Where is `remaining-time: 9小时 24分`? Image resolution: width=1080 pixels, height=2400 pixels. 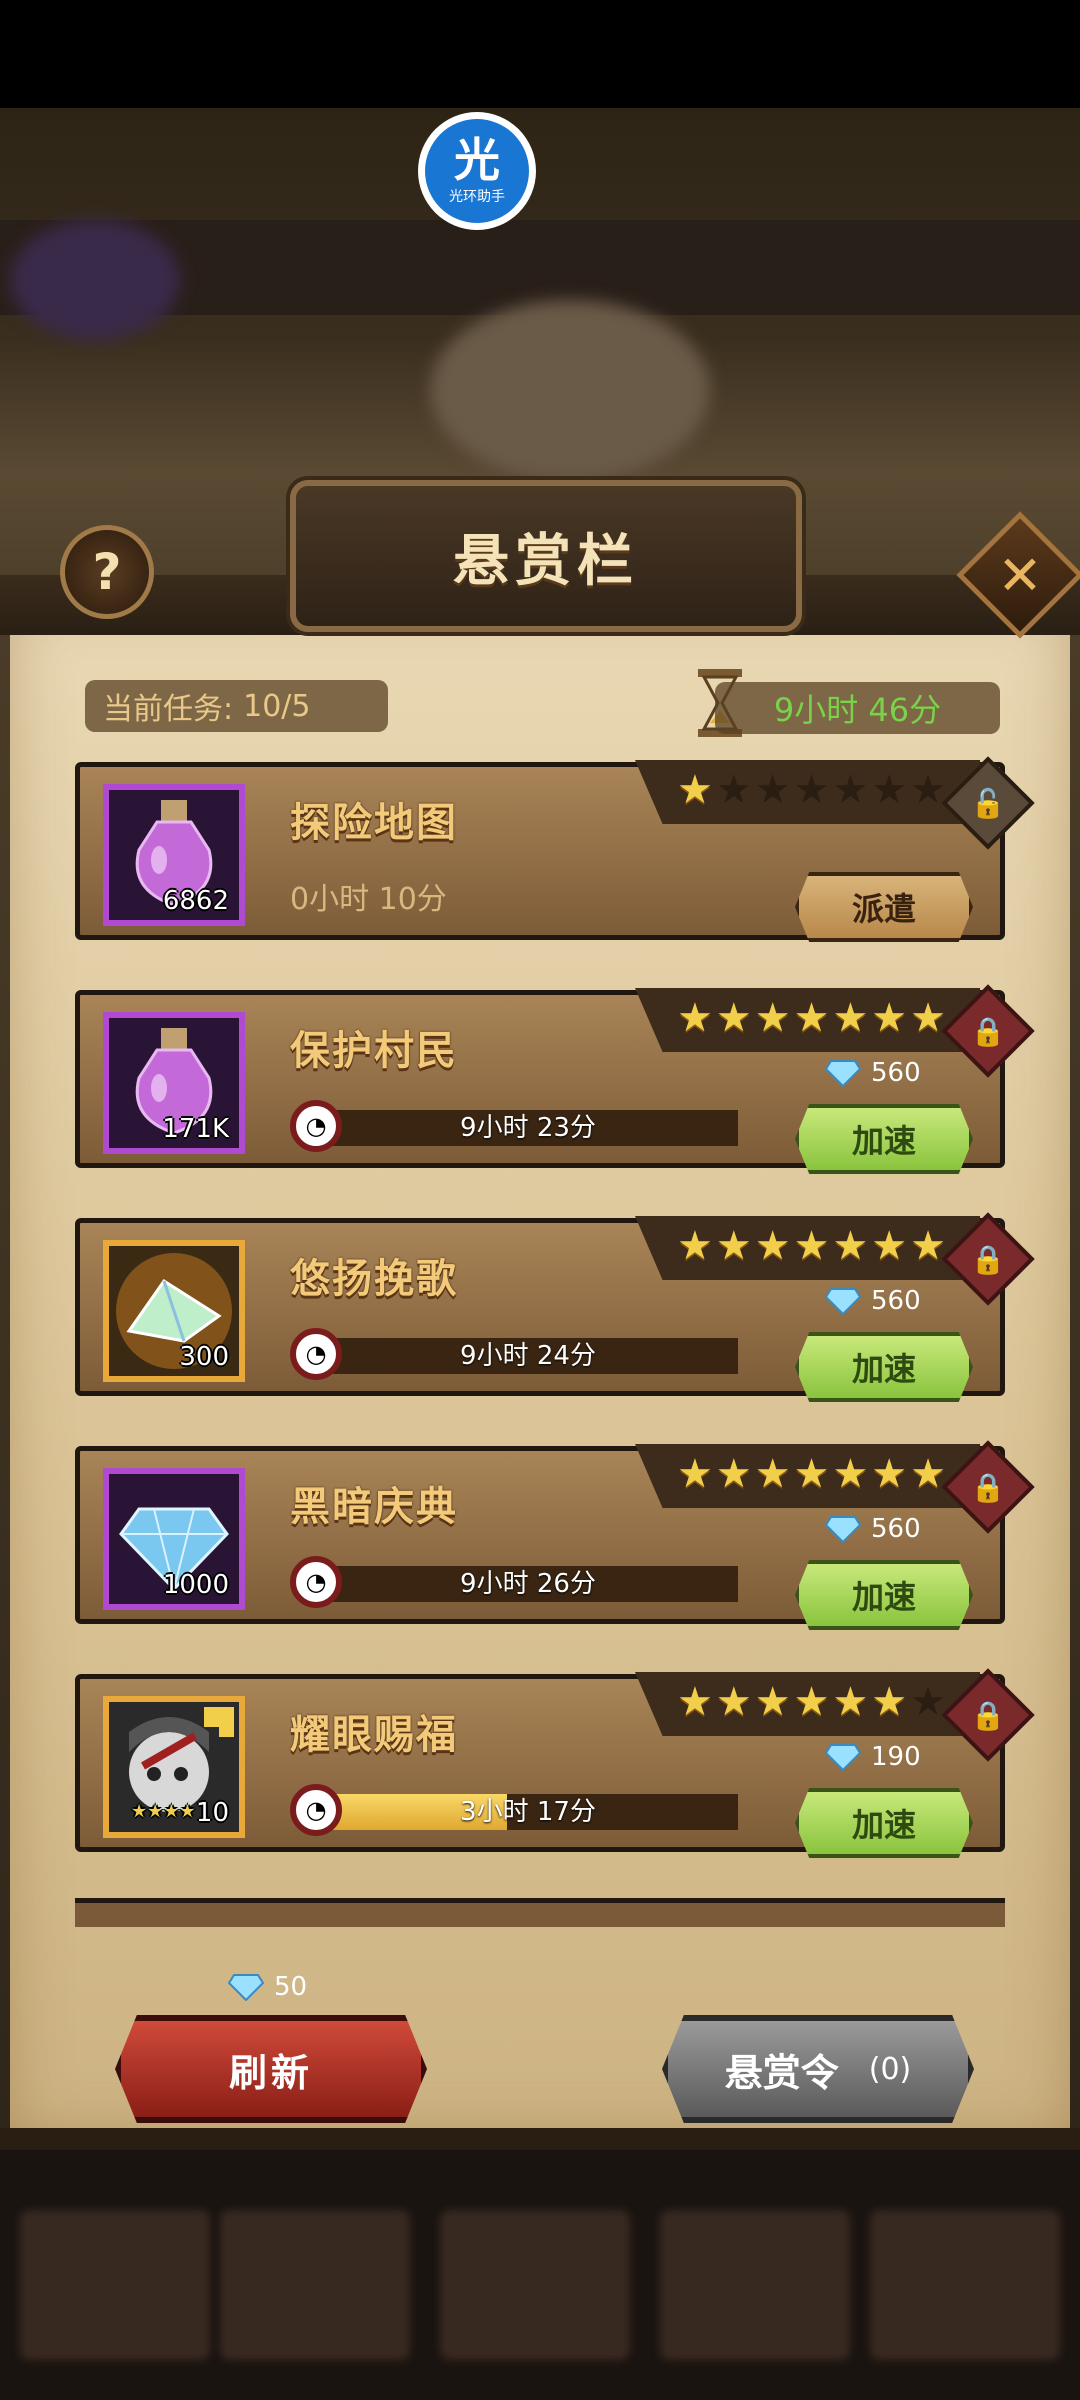 remaining-time: 9小时 24分 is located at coordinates (528, 1356).